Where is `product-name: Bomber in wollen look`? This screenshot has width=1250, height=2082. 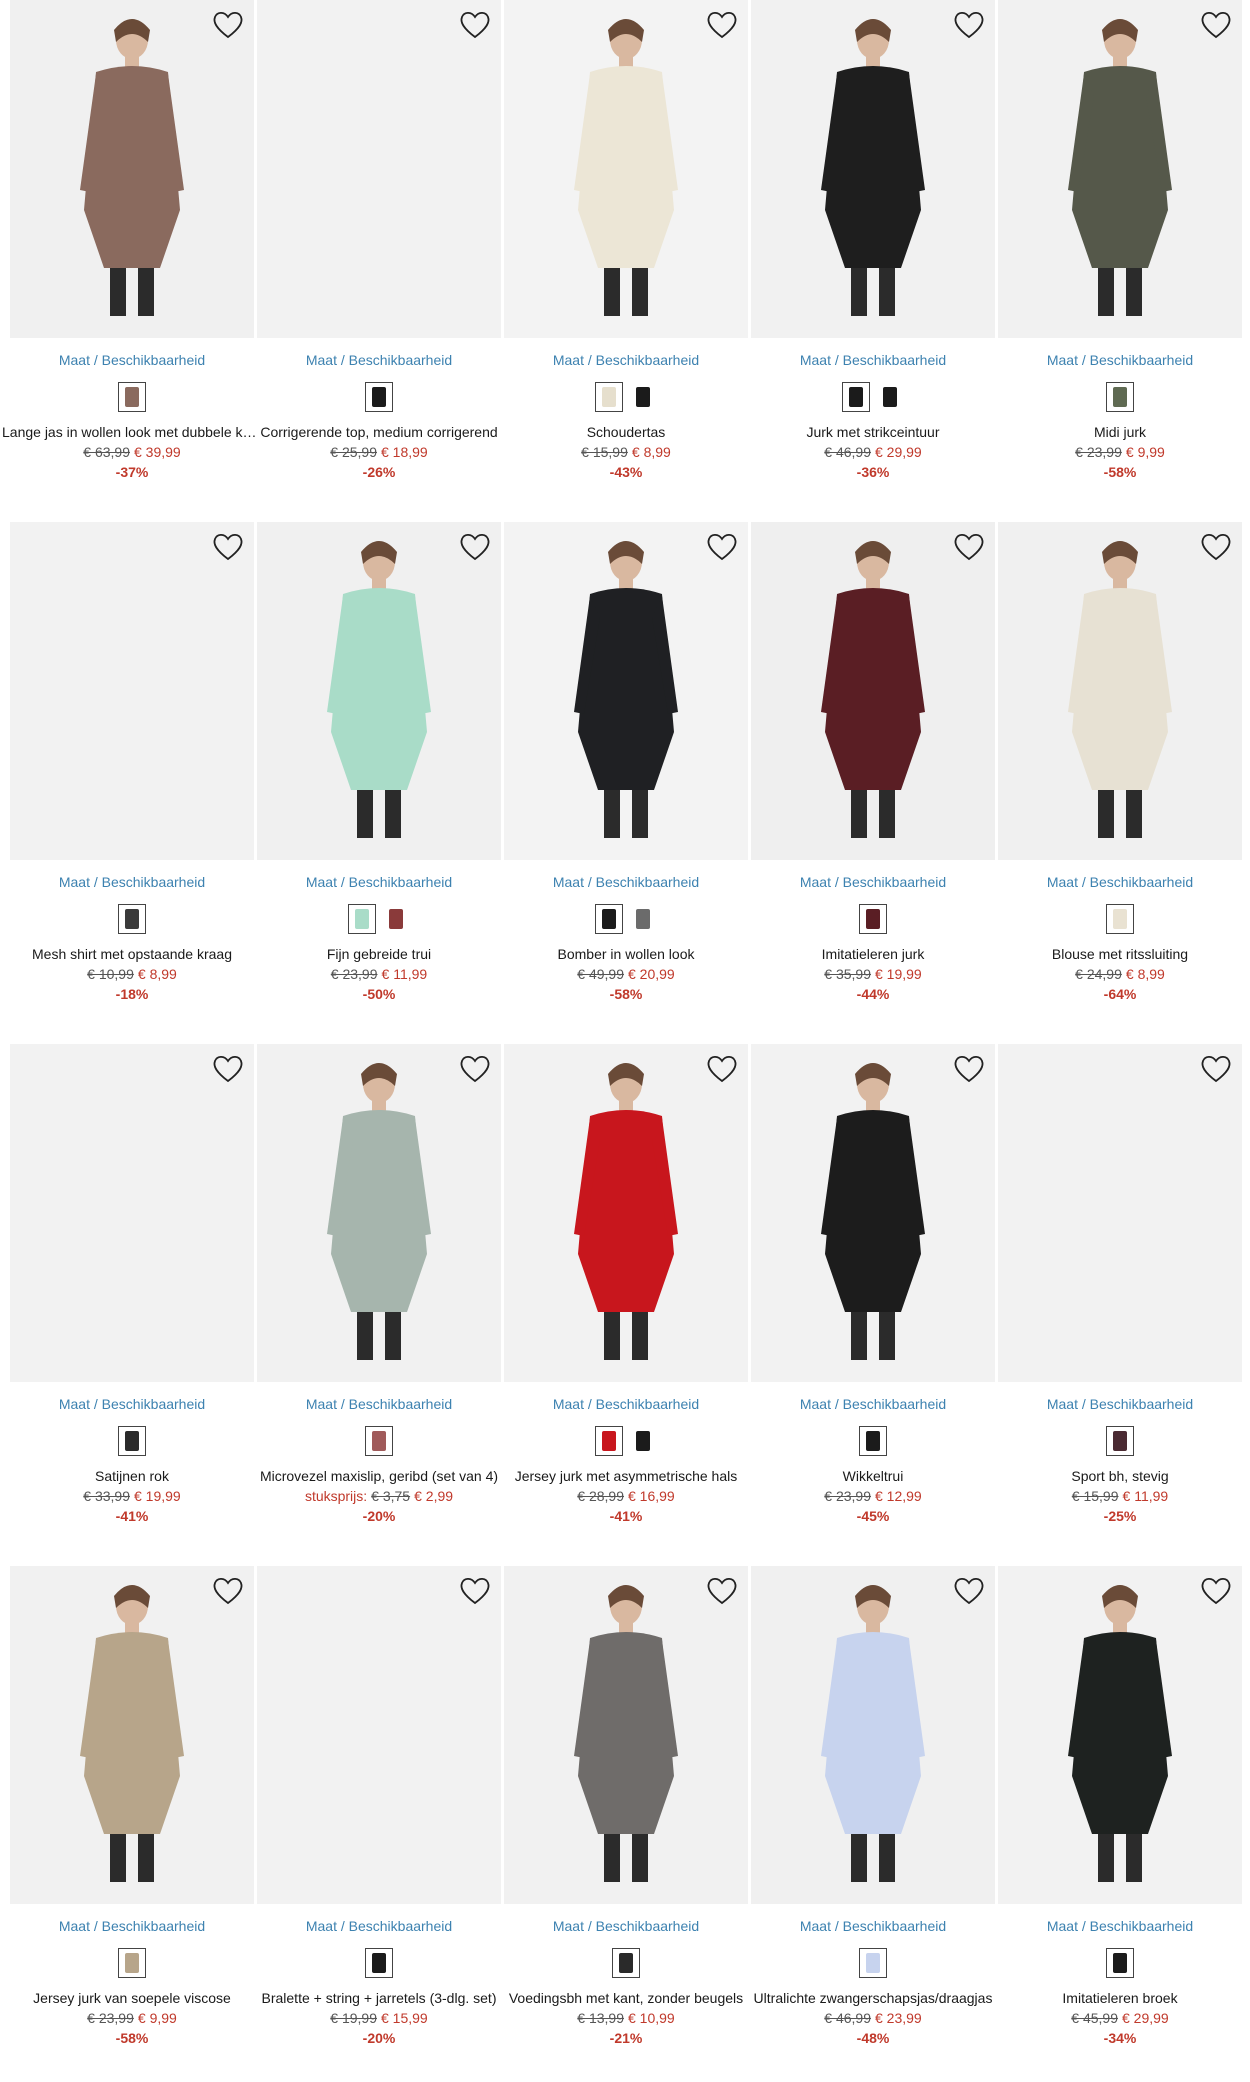 product-name: Bomber in wollen look is located at coordinates (626, 954).